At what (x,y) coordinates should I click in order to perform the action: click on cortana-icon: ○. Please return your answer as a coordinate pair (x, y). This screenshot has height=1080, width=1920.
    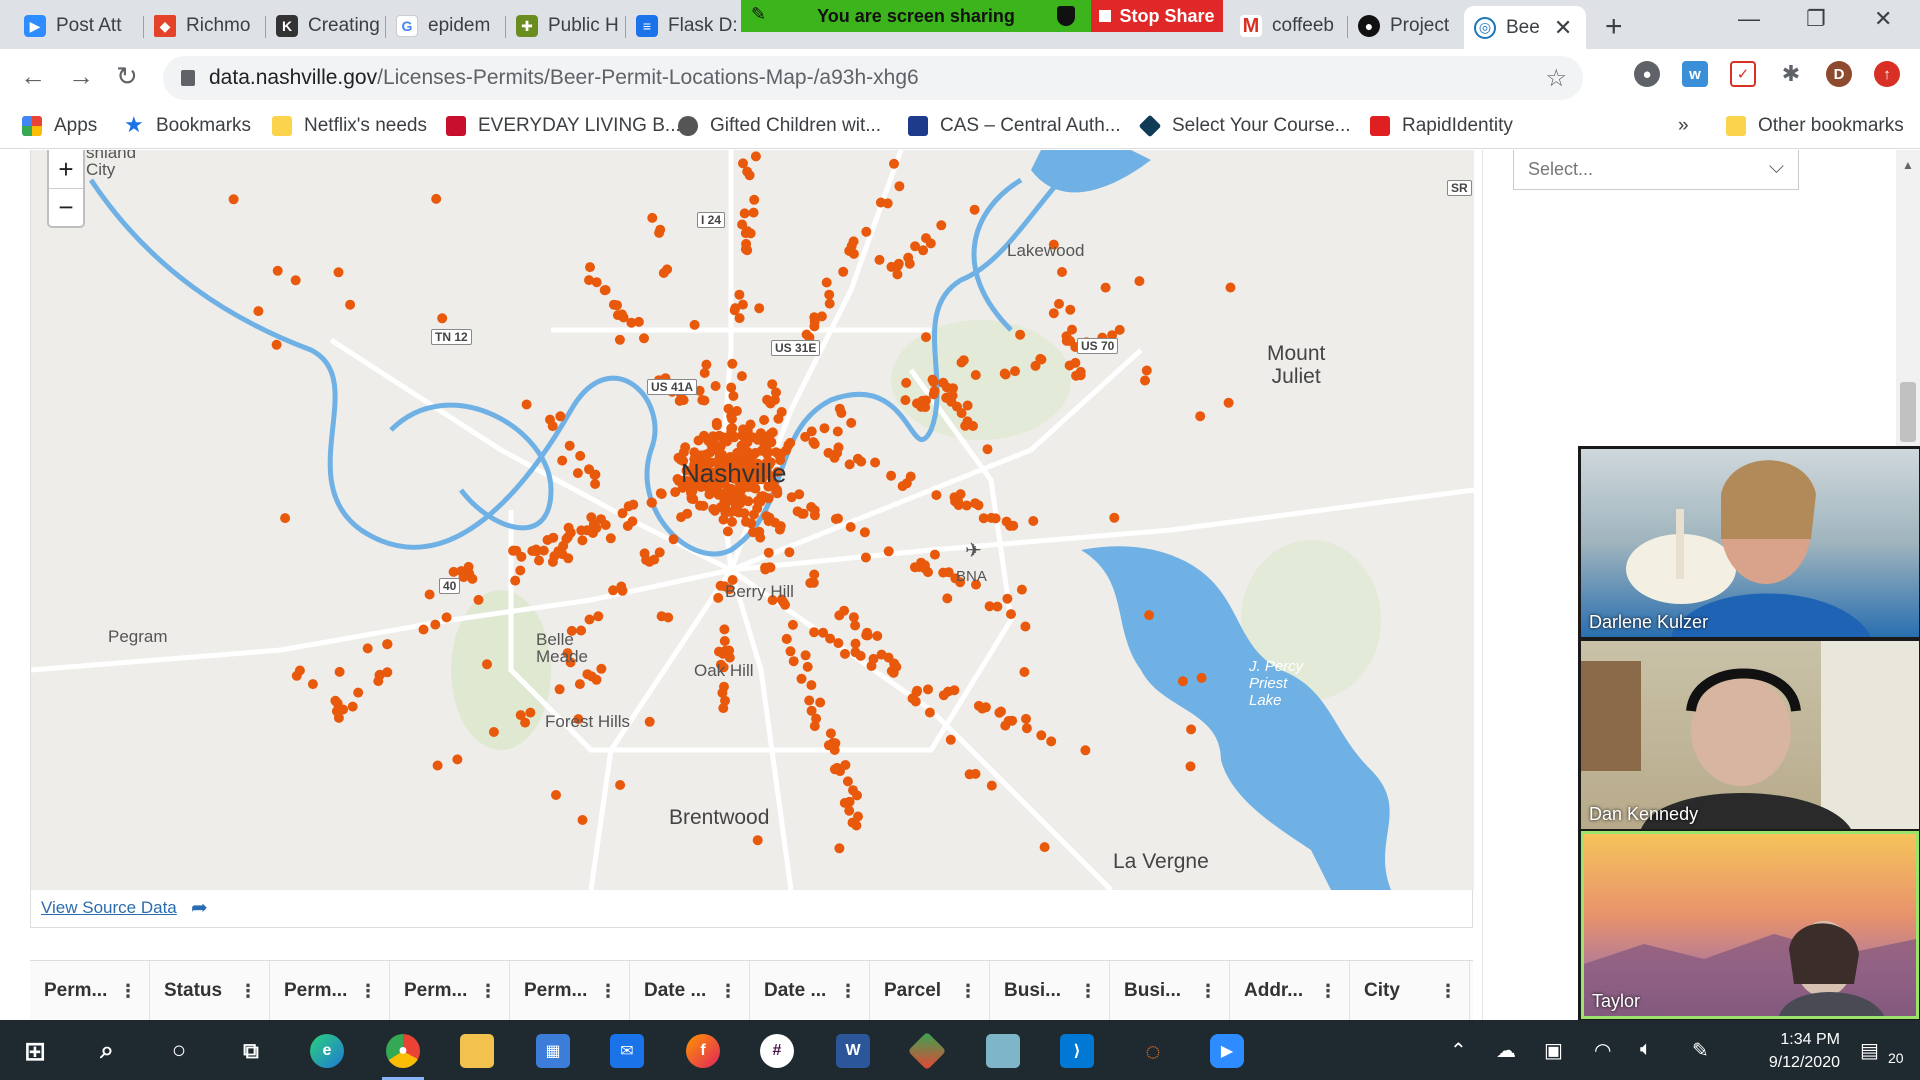
    Looking at the image, I should click on (179, 1051).